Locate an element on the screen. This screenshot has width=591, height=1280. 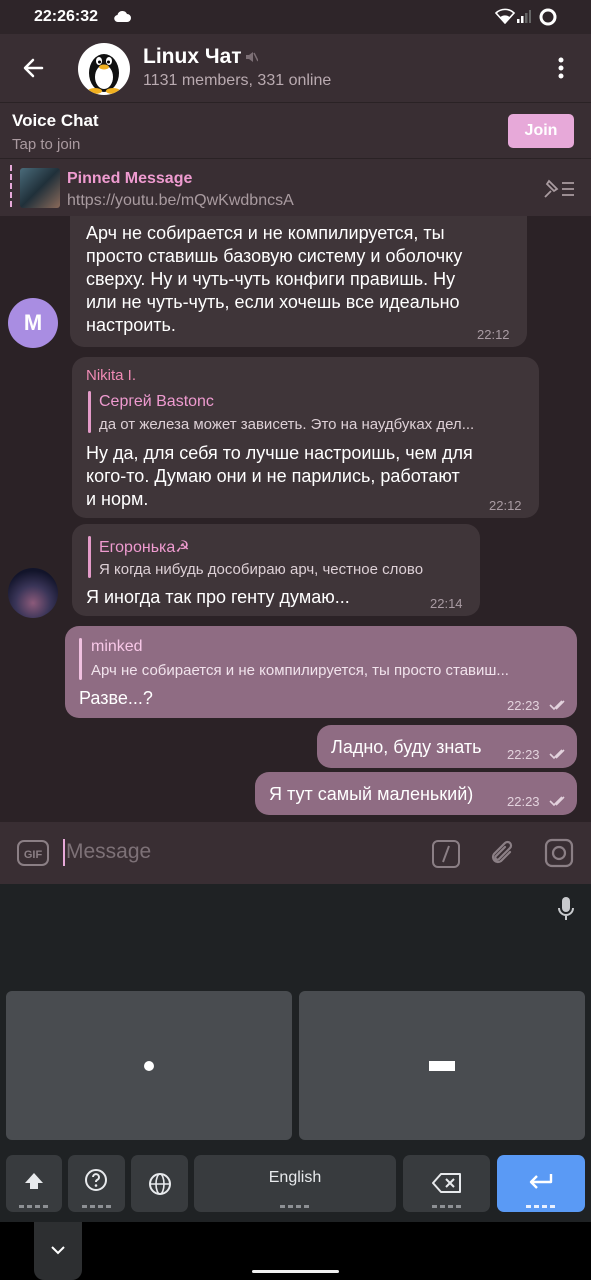
avatar is located at coordinates (33, 593).